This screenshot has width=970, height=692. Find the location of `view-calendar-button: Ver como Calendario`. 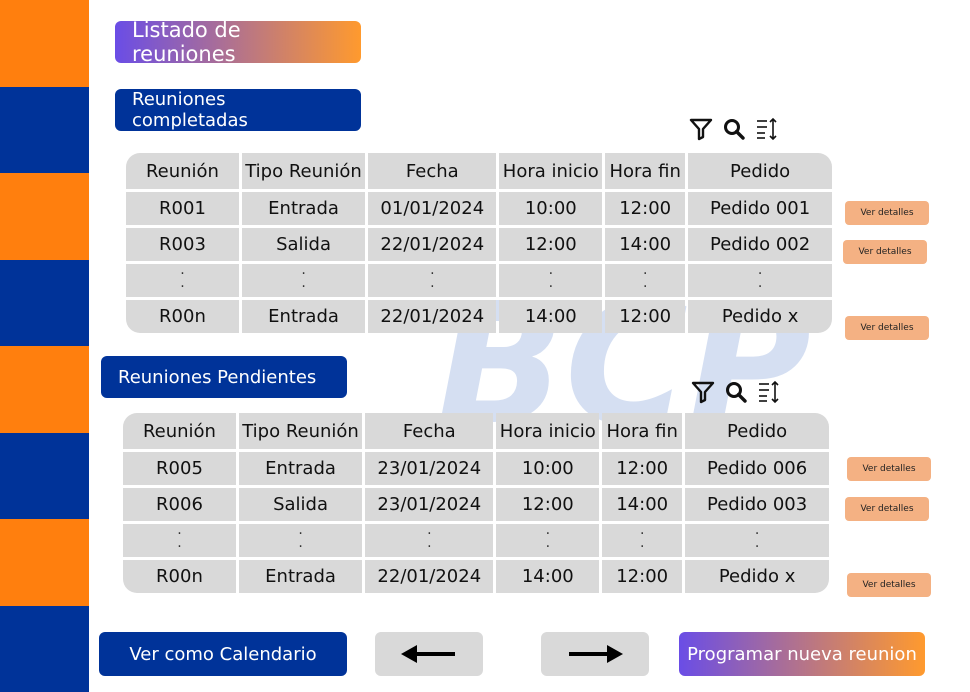

view-calendar-button: Ver como Calendario is located at coordinates (223, 654).